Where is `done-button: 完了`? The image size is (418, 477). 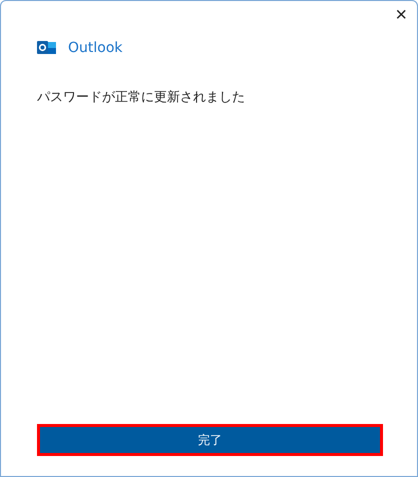
done-button: 完了 is located at coordinates (210, 440).